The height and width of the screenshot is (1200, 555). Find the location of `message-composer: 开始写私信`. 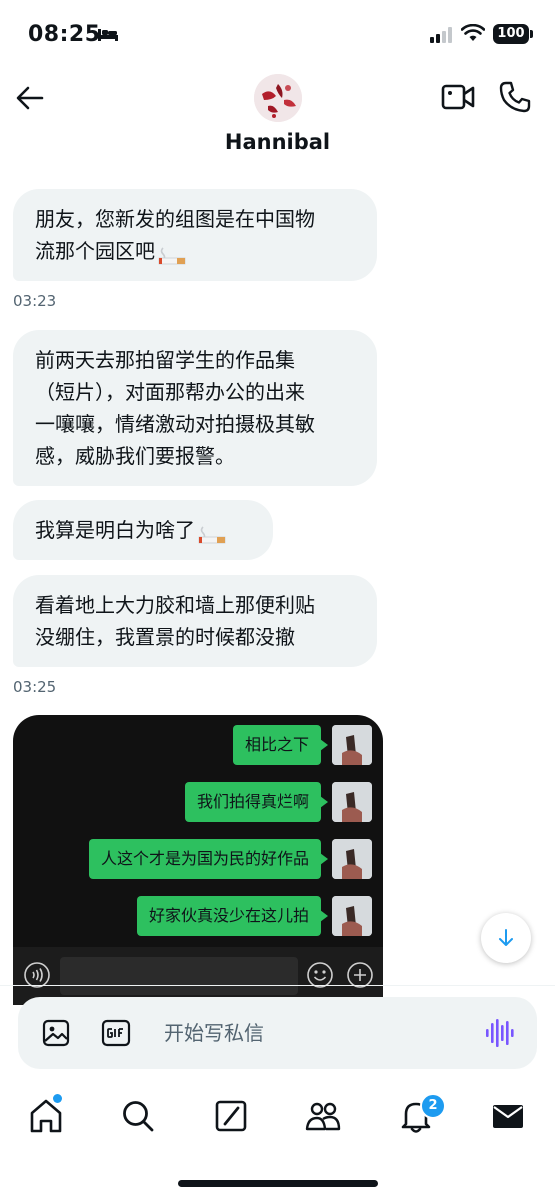

message-composer: 开始写私信 is located at coordinates (277, 1033).